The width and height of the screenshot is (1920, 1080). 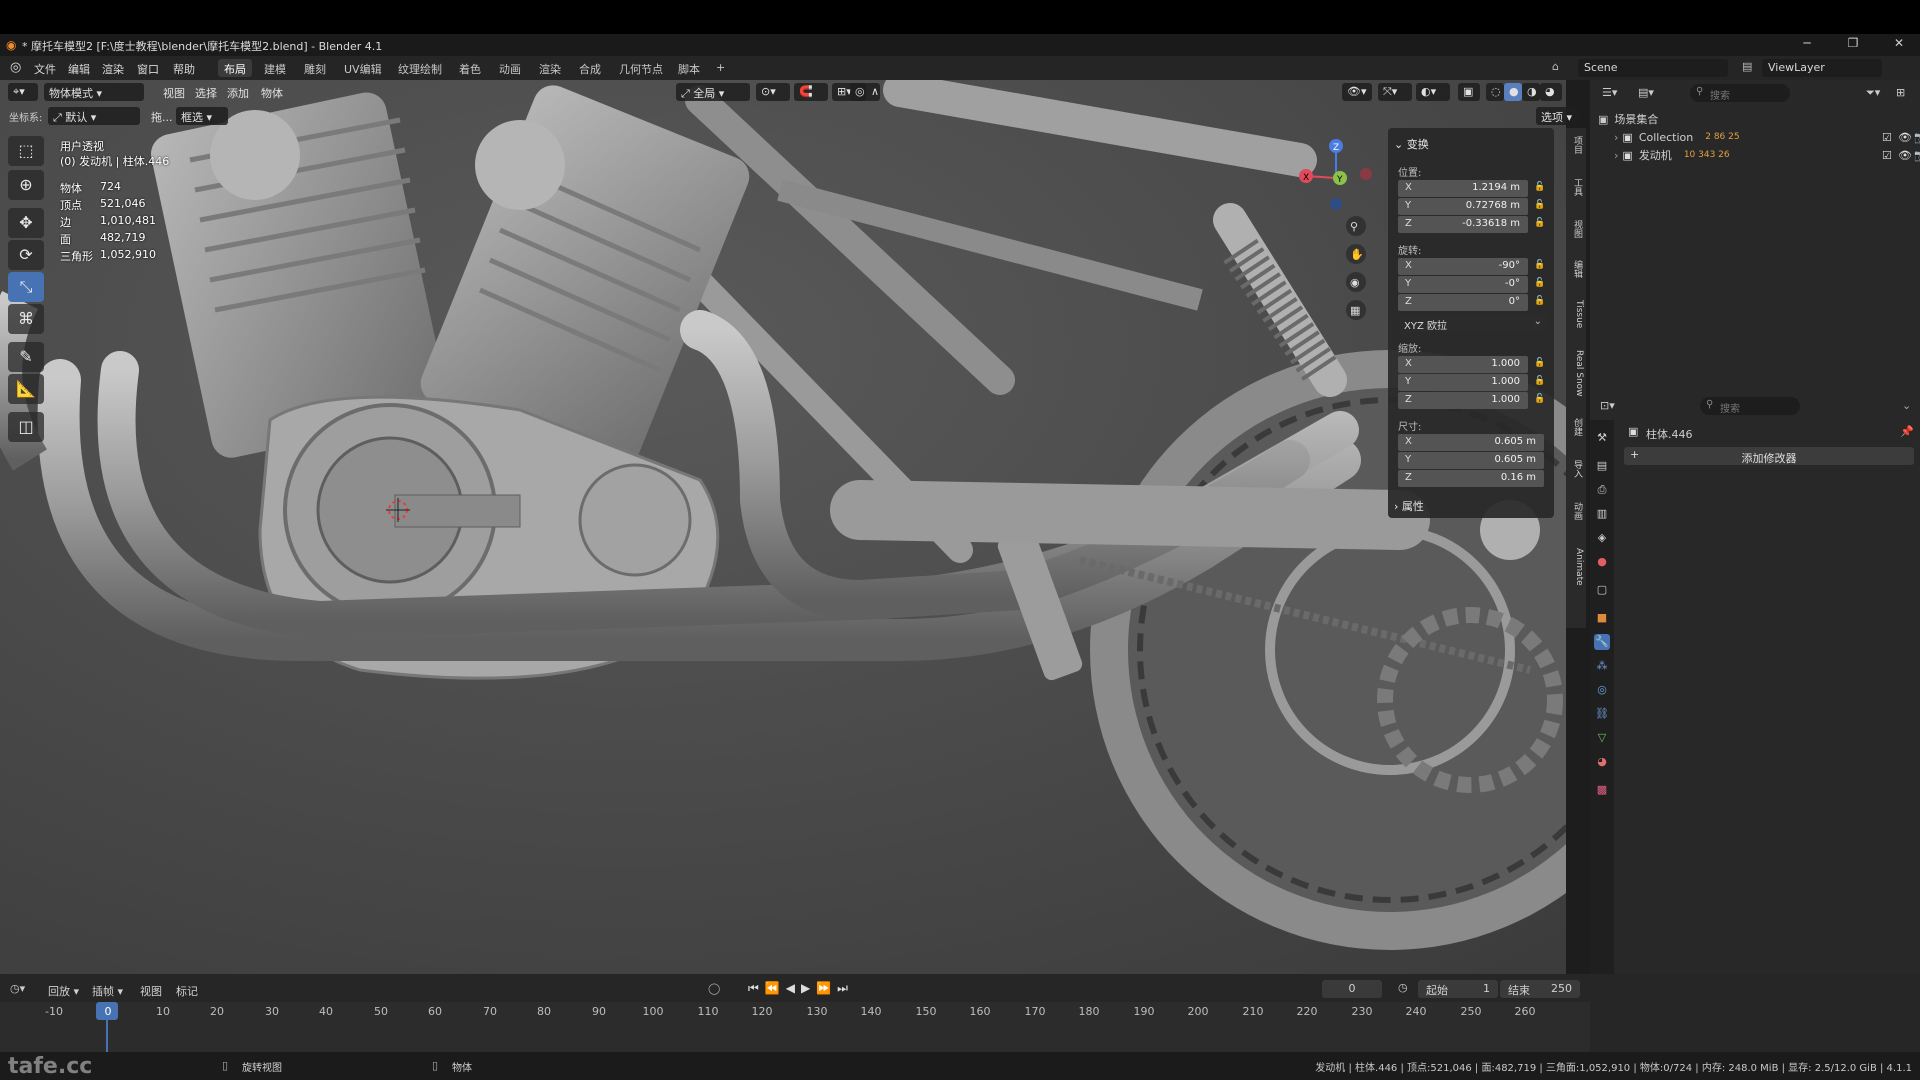 What do you see at coordinates (1807, 45) in the screenshot?
I see `minimize-button: ─` at bounding box center [1807, 45].